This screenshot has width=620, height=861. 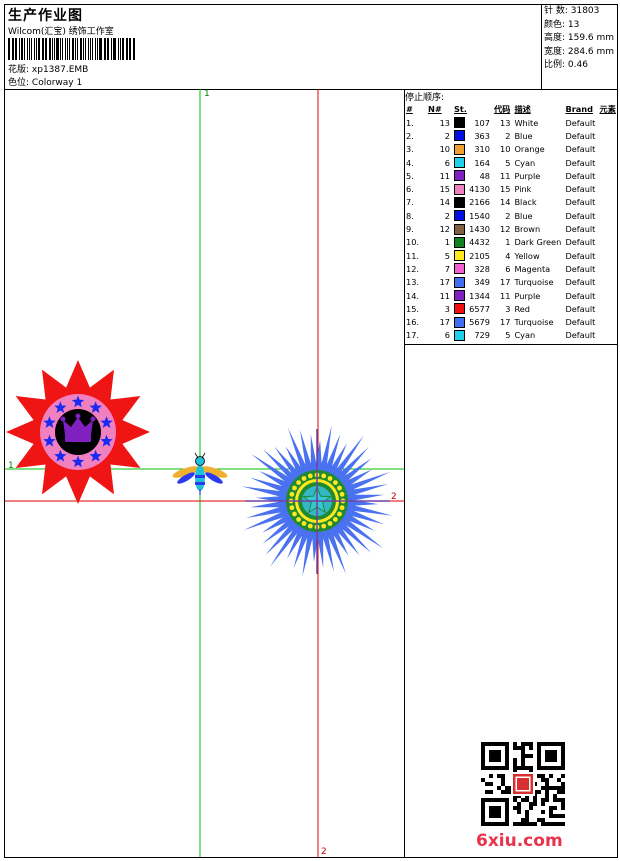 What do you see at coordinates (447, 135) in the screenshot?
I see `row-needle: 2` at bounding box center [447, 135].